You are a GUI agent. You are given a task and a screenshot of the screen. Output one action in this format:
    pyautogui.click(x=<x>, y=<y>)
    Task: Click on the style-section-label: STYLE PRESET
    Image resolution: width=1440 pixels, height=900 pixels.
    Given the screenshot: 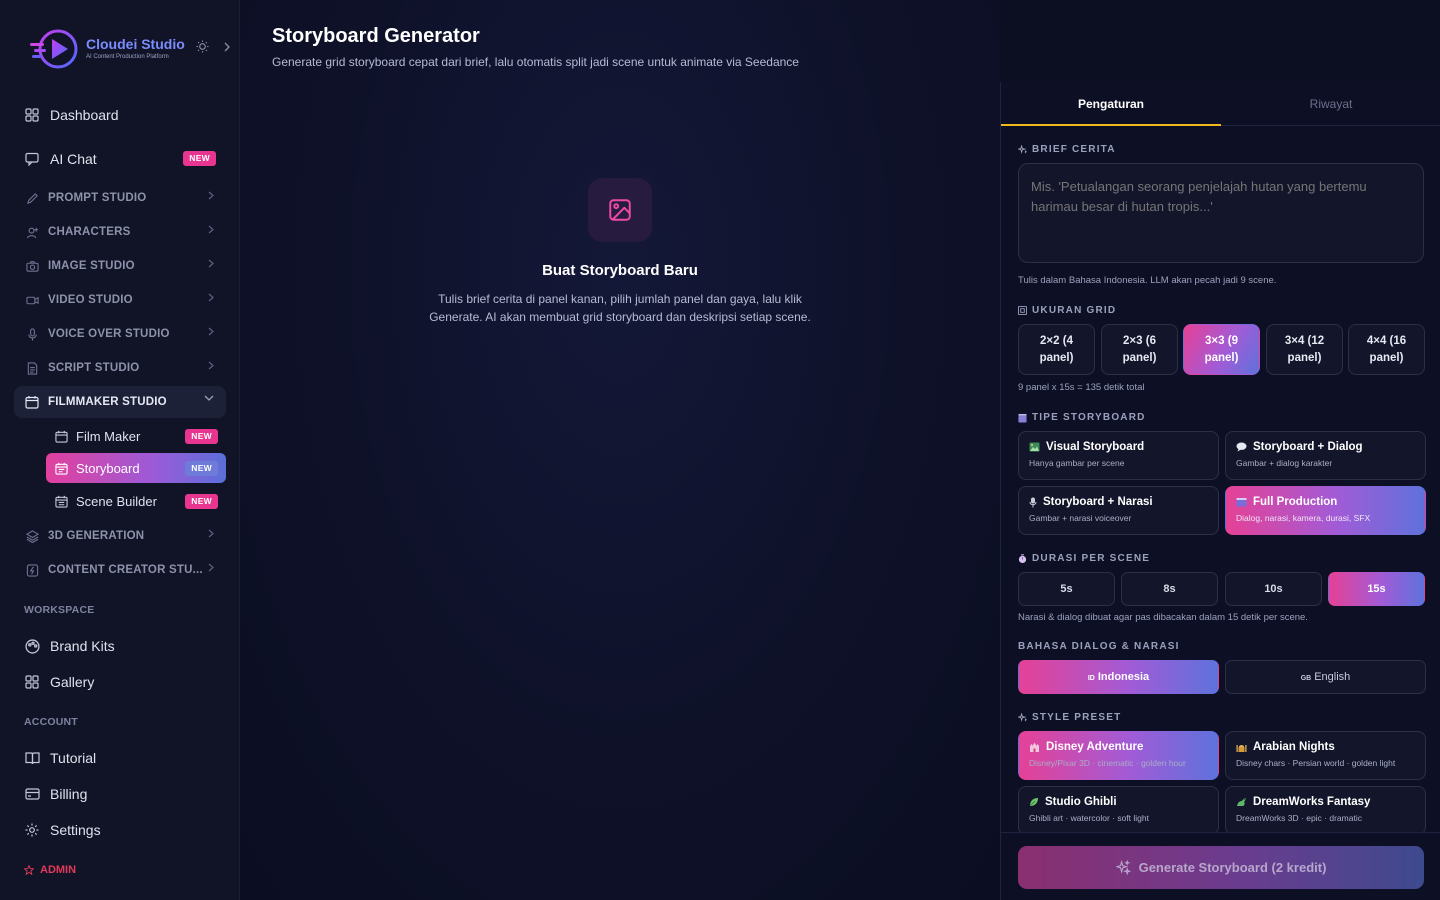 What is the action you would take?
    pyautogui.click(x=1069, y=717)
    